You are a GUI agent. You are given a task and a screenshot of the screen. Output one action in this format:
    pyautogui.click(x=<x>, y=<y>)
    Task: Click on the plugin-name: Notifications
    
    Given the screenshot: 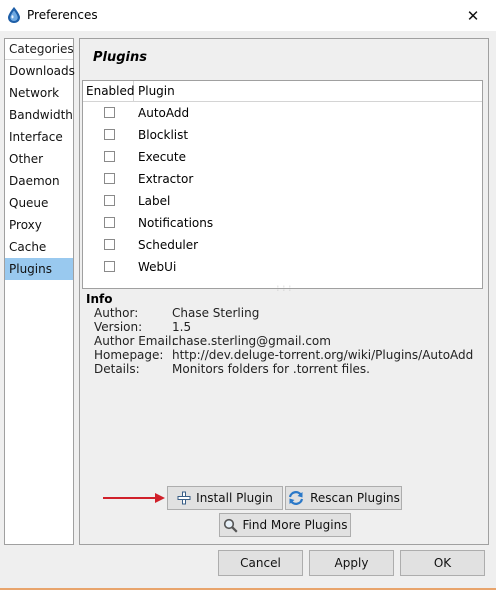 What is the action you would take?
    pyautogui.click(x=176, y=223)
    